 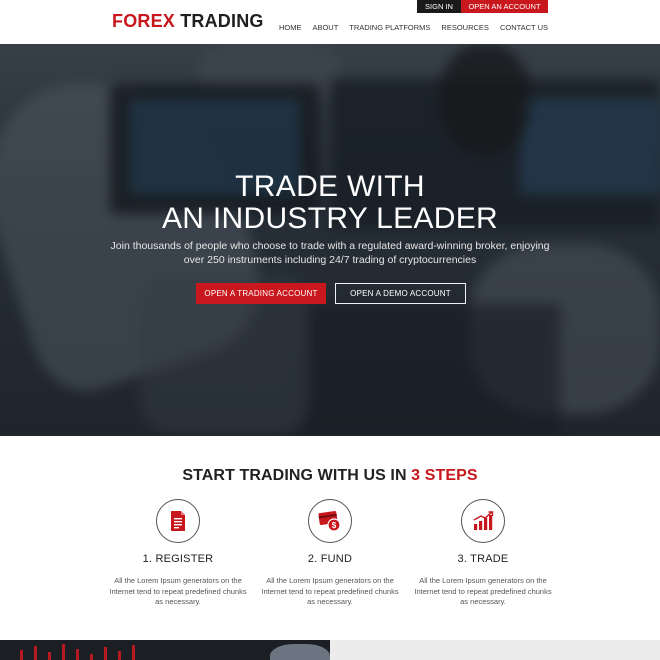 What do you see at coordinates (504, 6) in the screenshot?
I see `open-account-button: OPEN AN ACCOUNT` at bounding box center [504, 6].